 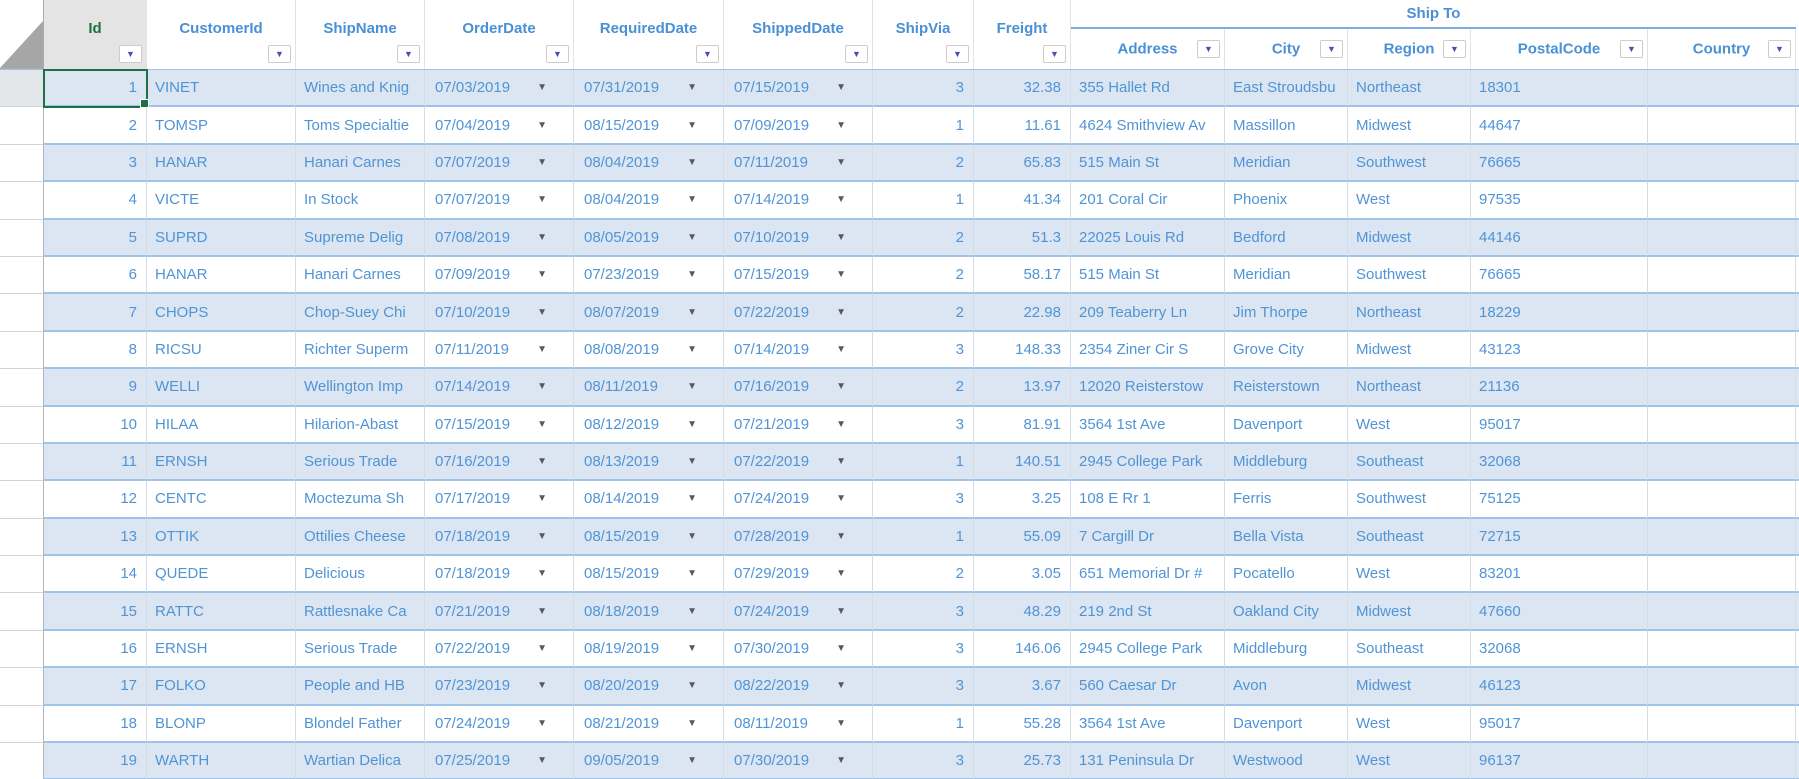 What do you see at coordinates (499, 537) in the screenshot?
I see `cell-order-date: 07/18/2019 ▼` at bounding box center [499, 537].